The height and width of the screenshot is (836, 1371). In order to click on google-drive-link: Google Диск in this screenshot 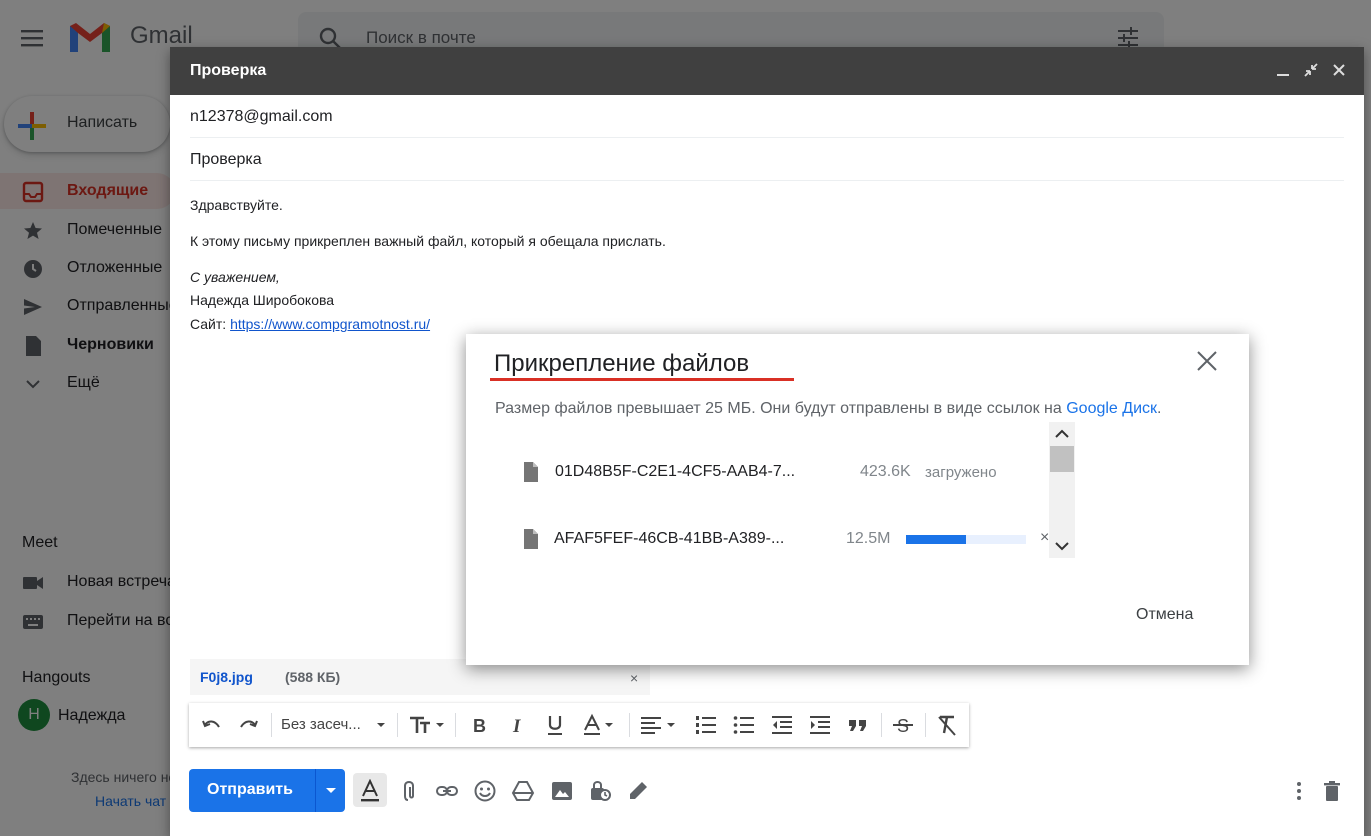, I will do `click(1111, 408)`.